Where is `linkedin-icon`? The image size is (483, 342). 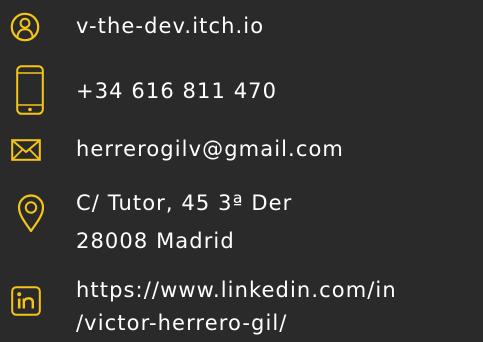
linkedin-icon is located at coordinates (26, 301).